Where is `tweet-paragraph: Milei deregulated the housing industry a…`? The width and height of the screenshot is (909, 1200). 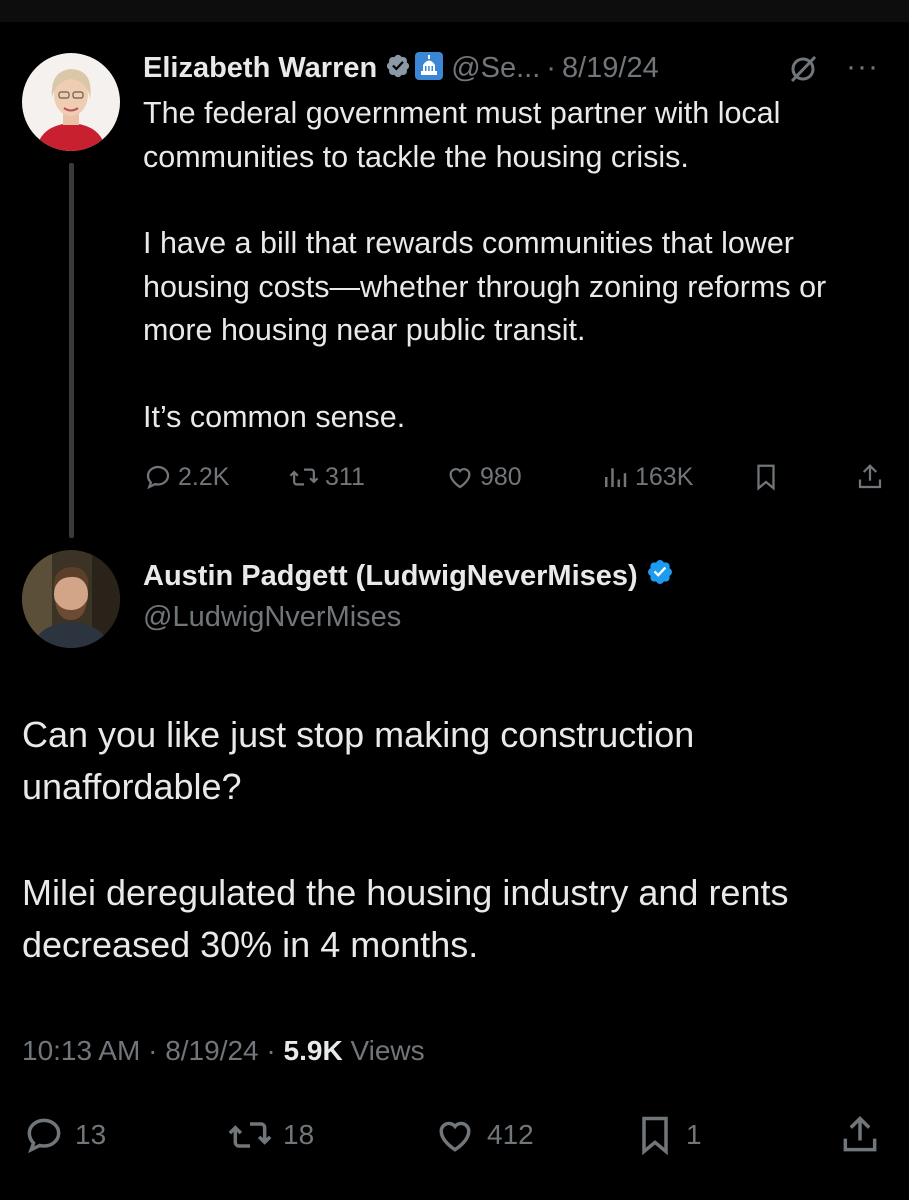
tweet-paragraph: Milei deregulated the housing industry a… is located at coordinates (405, 918).